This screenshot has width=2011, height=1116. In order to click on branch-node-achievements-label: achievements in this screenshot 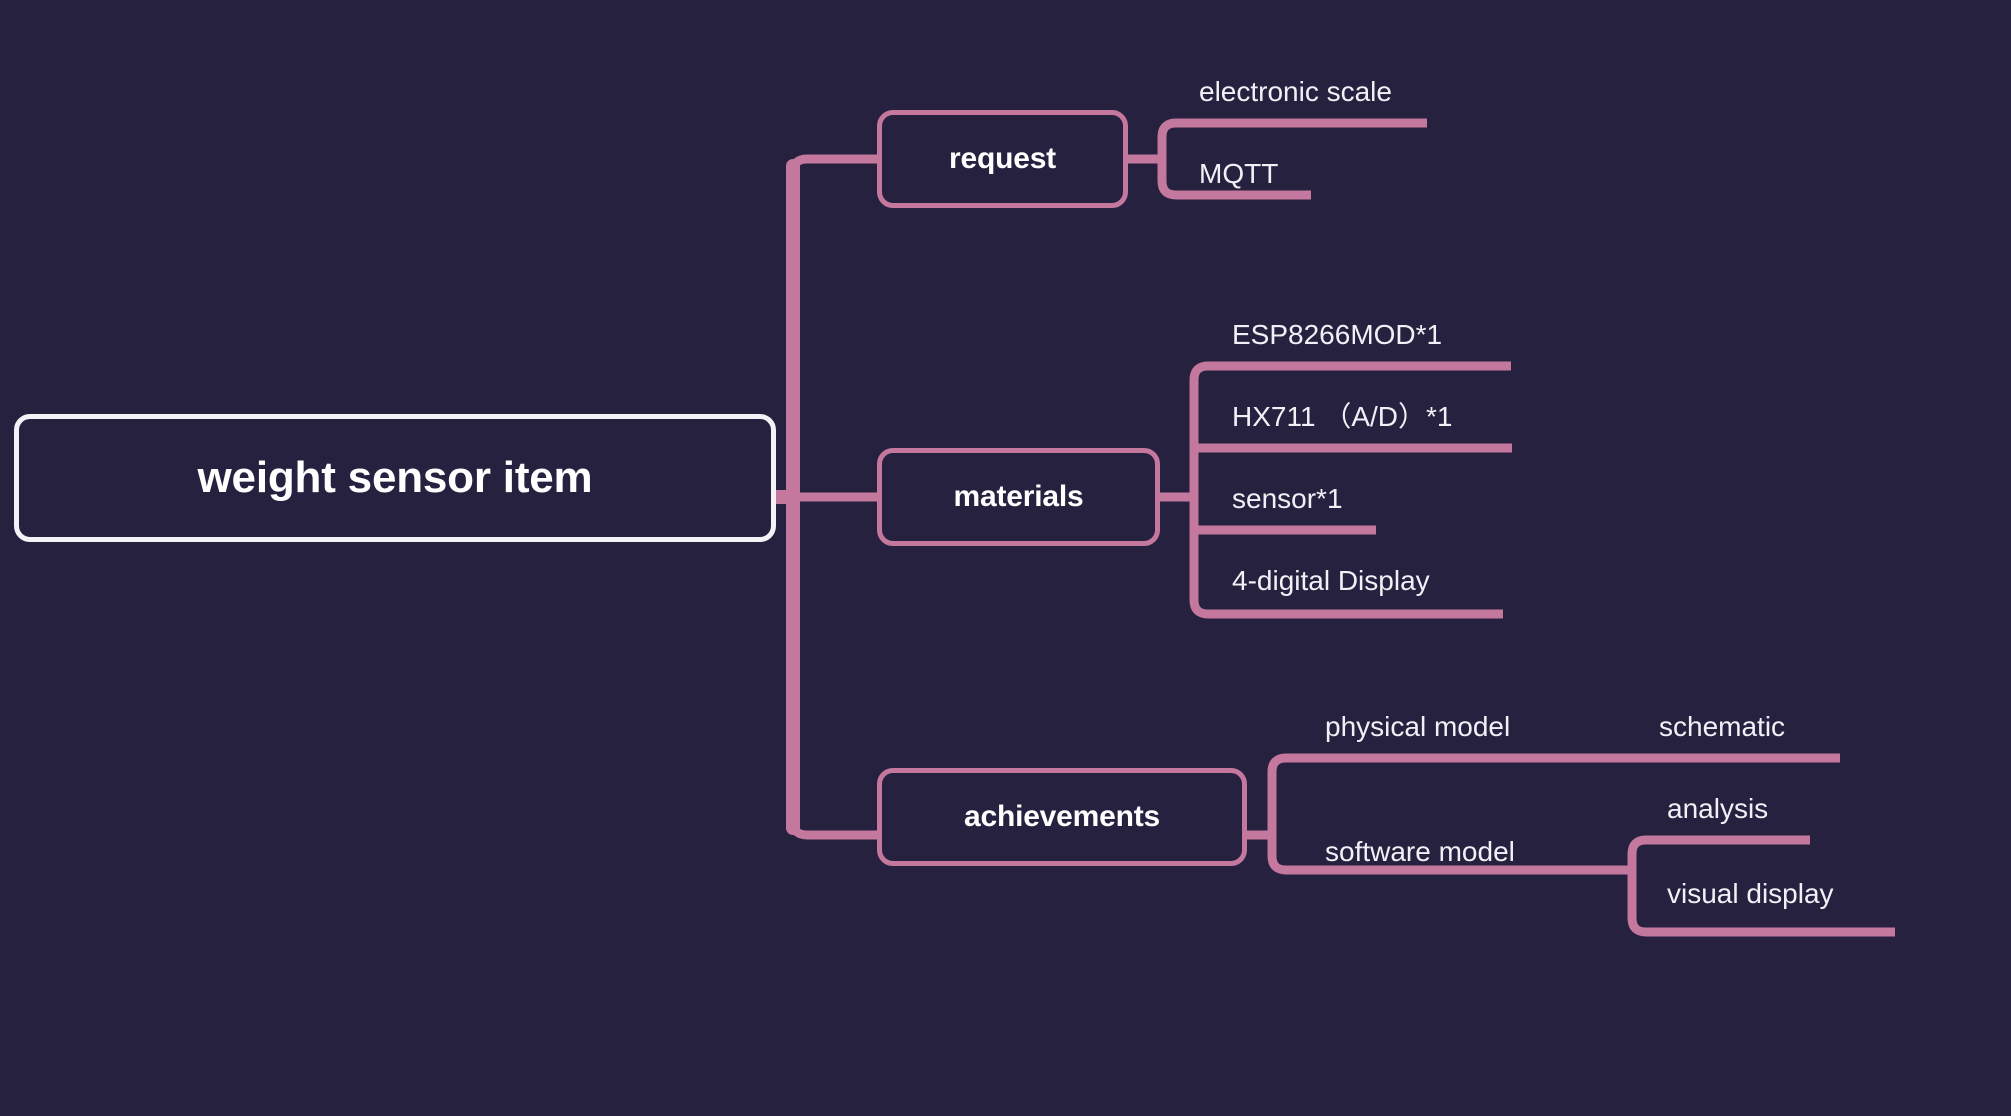, I will do `click(1062, 816)`.